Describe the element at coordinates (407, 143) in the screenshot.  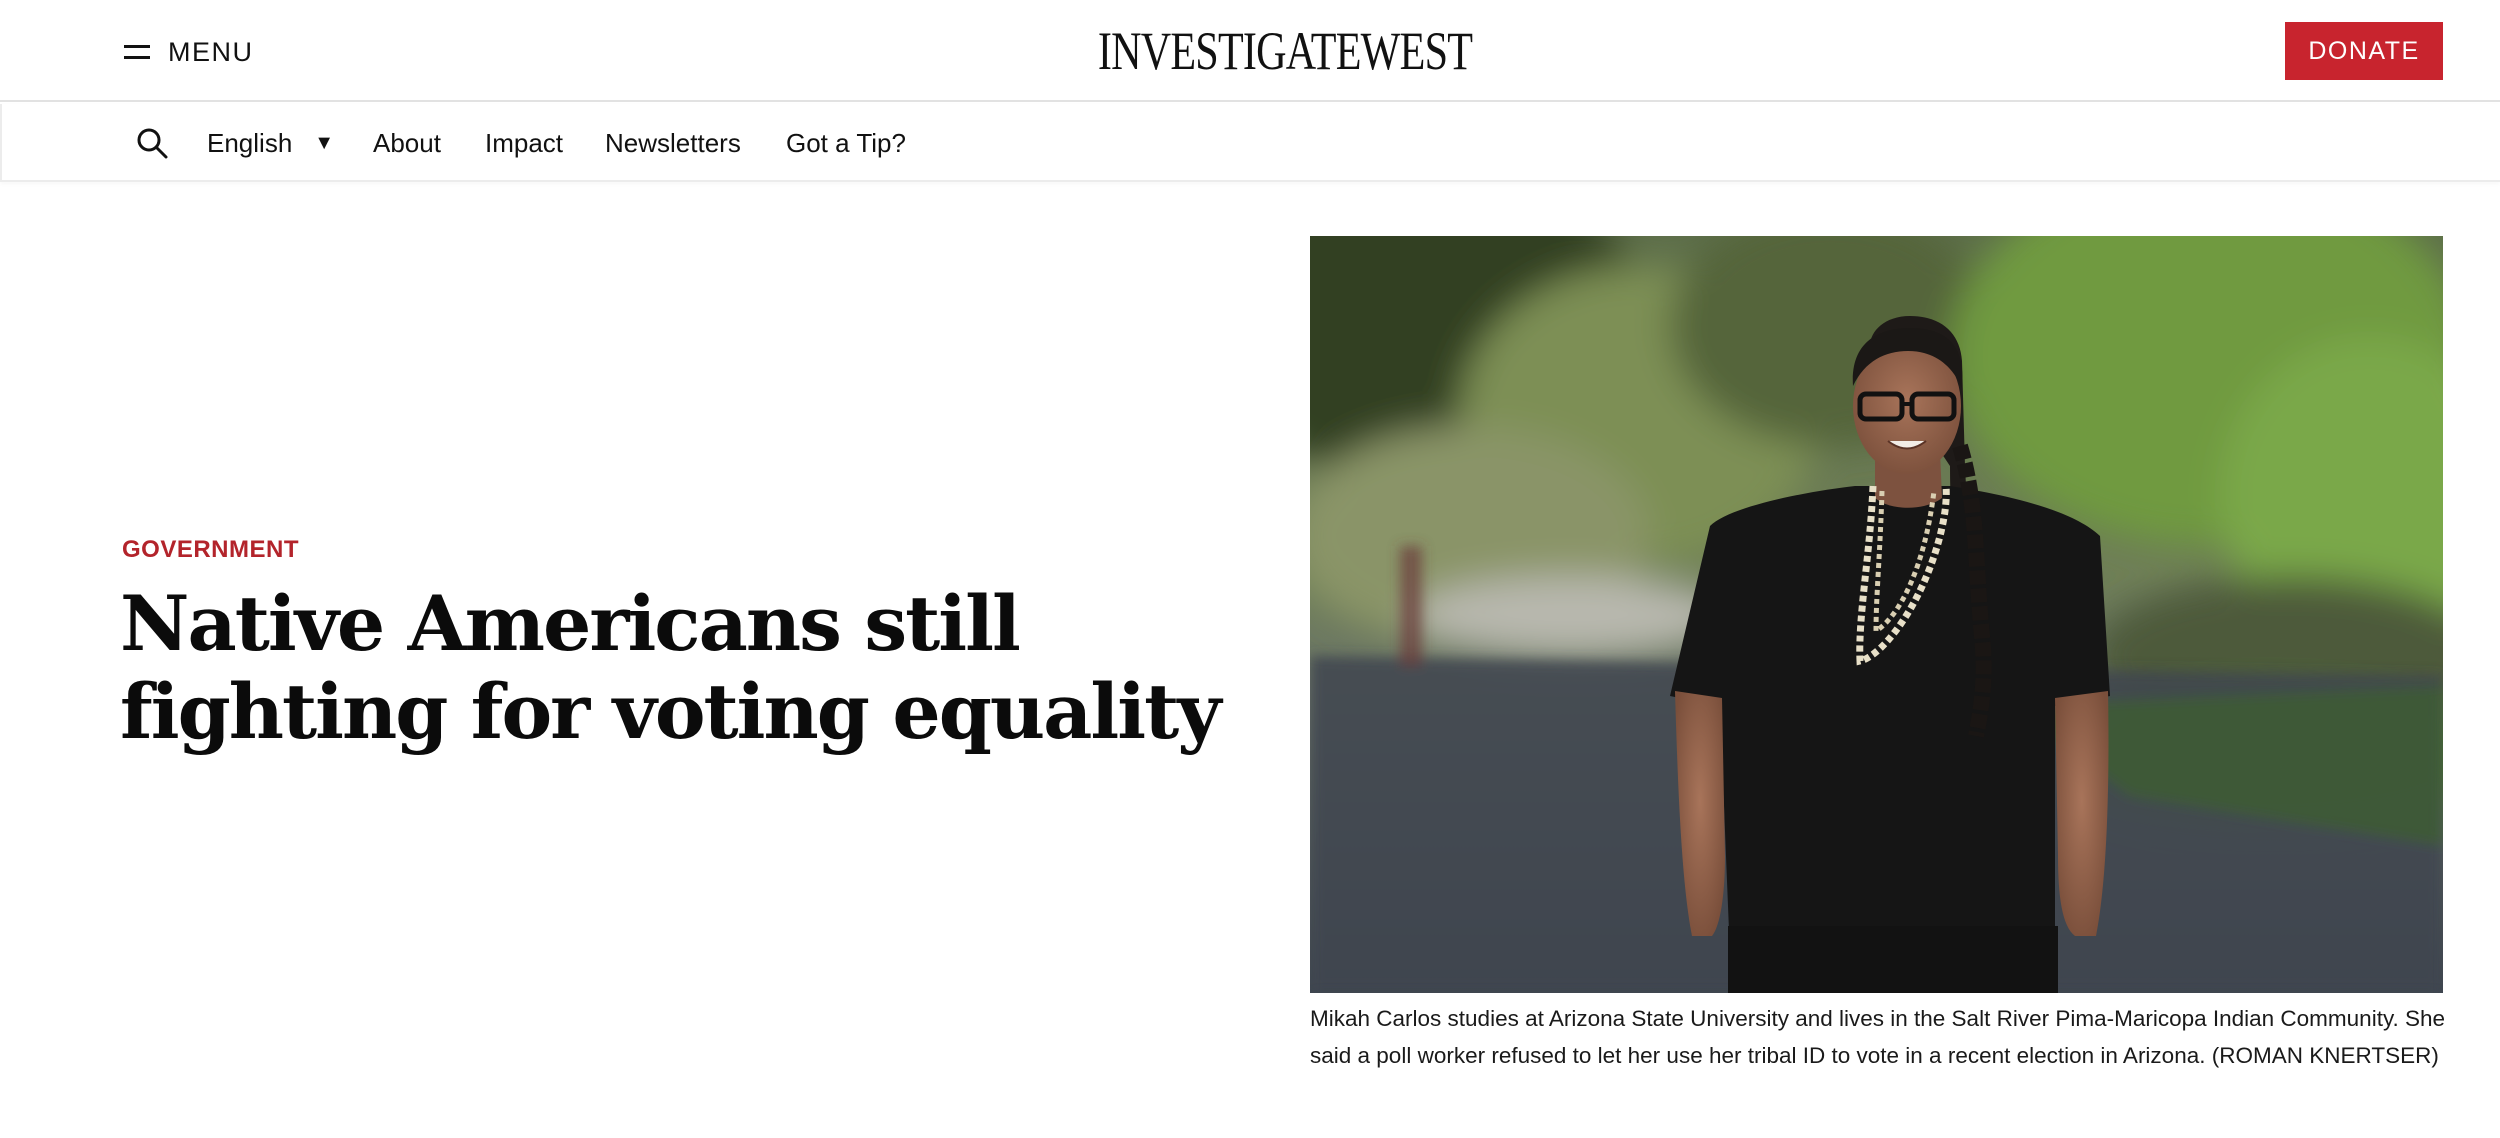
I see `nav-link-about: About` at that location.